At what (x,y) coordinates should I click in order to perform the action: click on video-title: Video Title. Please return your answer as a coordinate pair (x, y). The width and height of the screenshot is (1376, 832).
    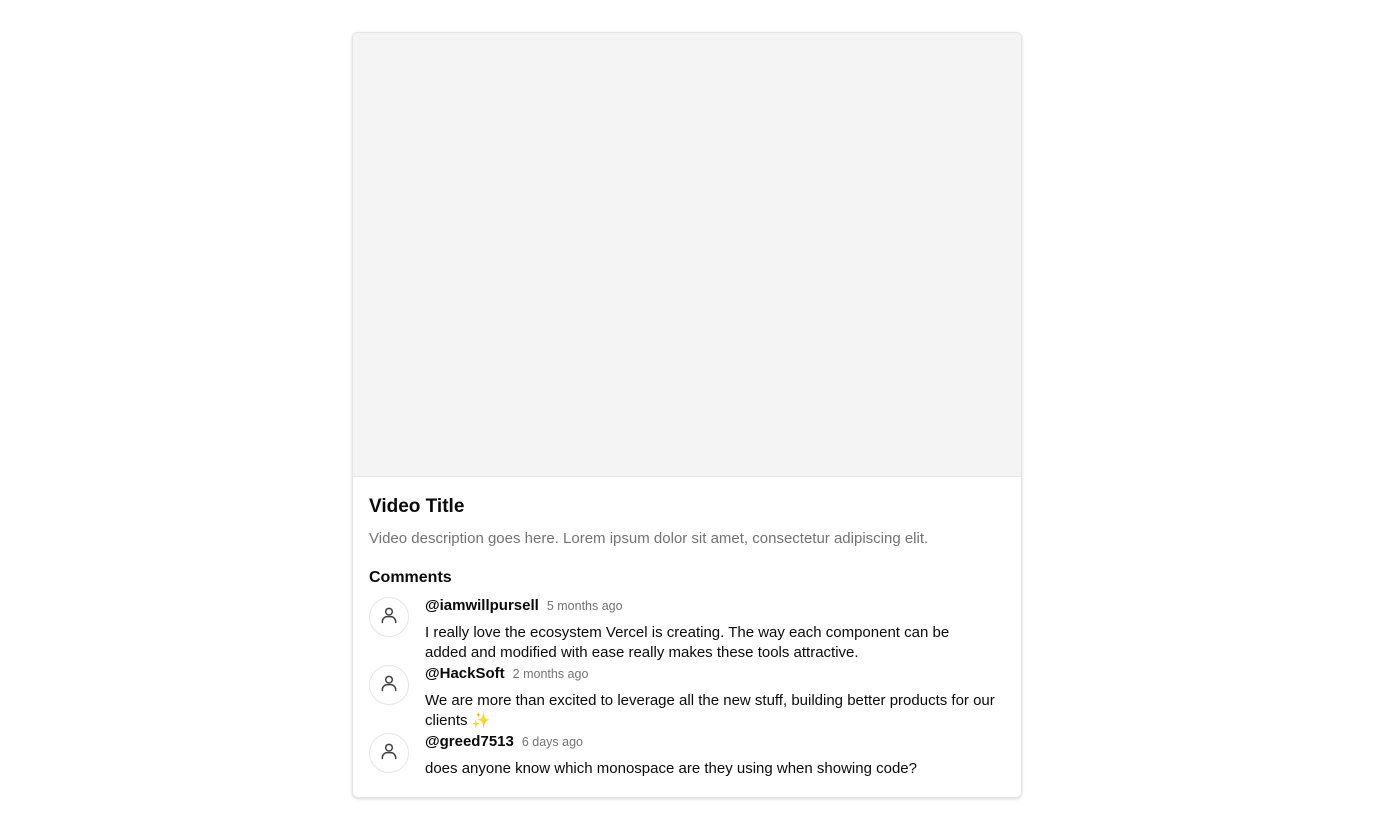
    Looking at the image, I should click on (417, 506).